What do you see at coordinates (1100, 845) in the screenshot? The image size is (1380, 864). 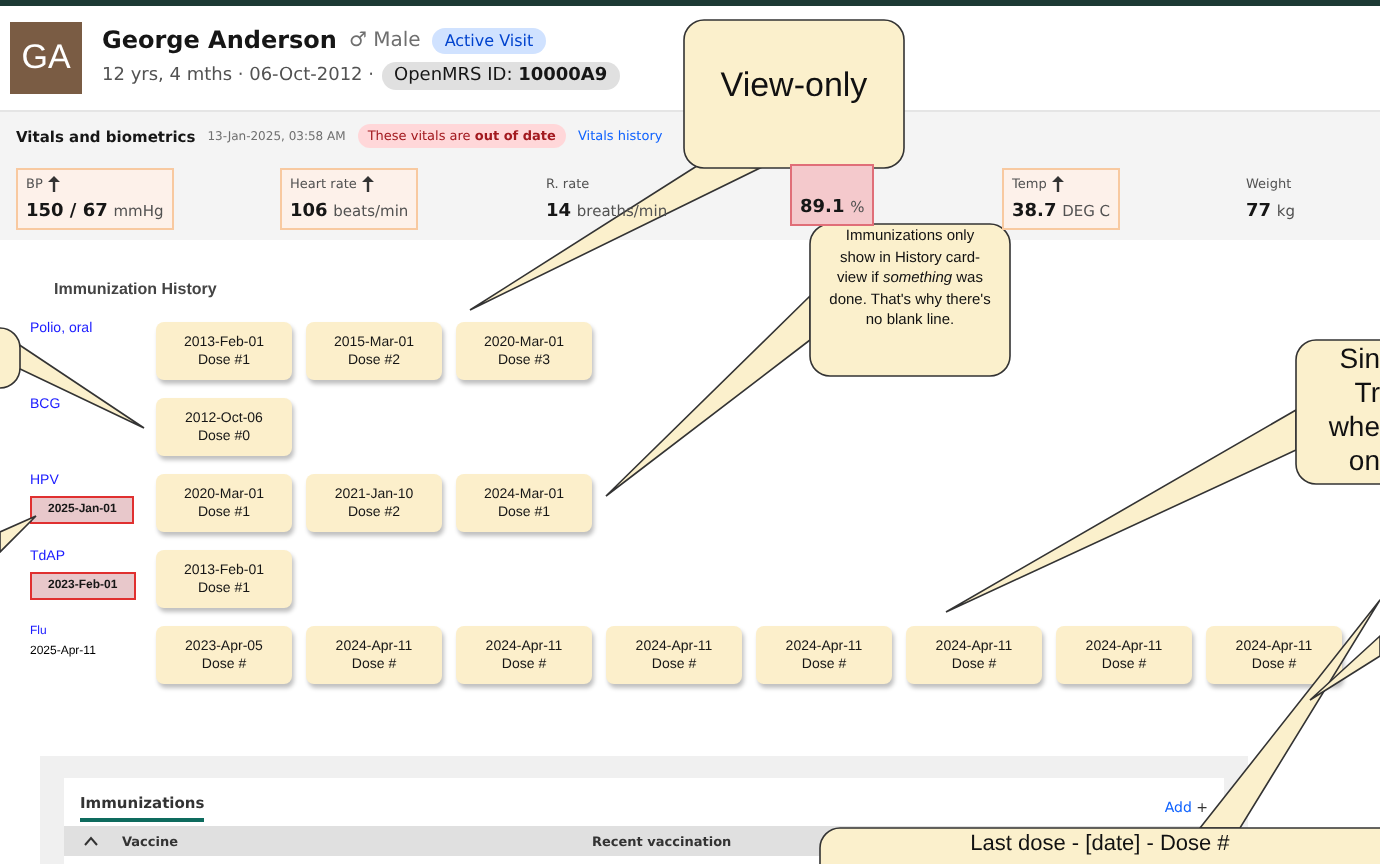 I see `callout-text: Last dose - [date] - Dose #` at bounding box center [1100, 845].